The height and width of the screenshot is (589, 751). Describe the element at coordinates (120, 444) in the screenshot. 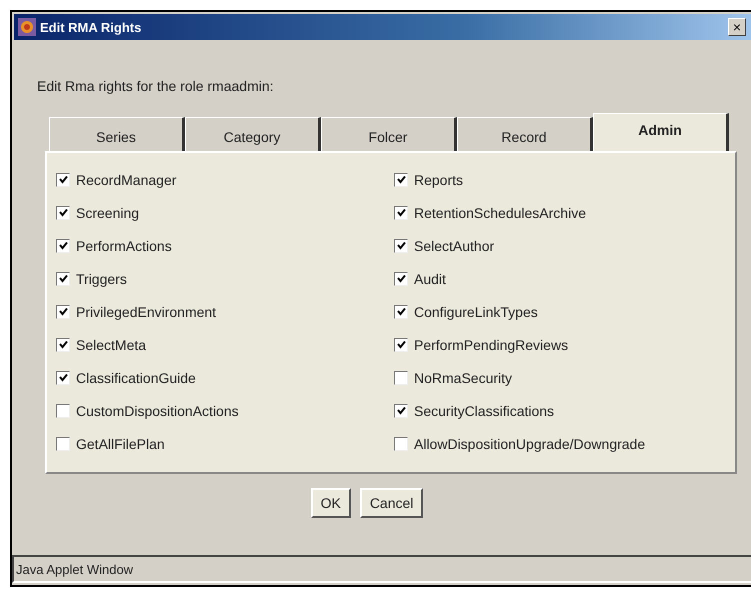

I see `checkbox-label: GetAllFilePlan` at that location.